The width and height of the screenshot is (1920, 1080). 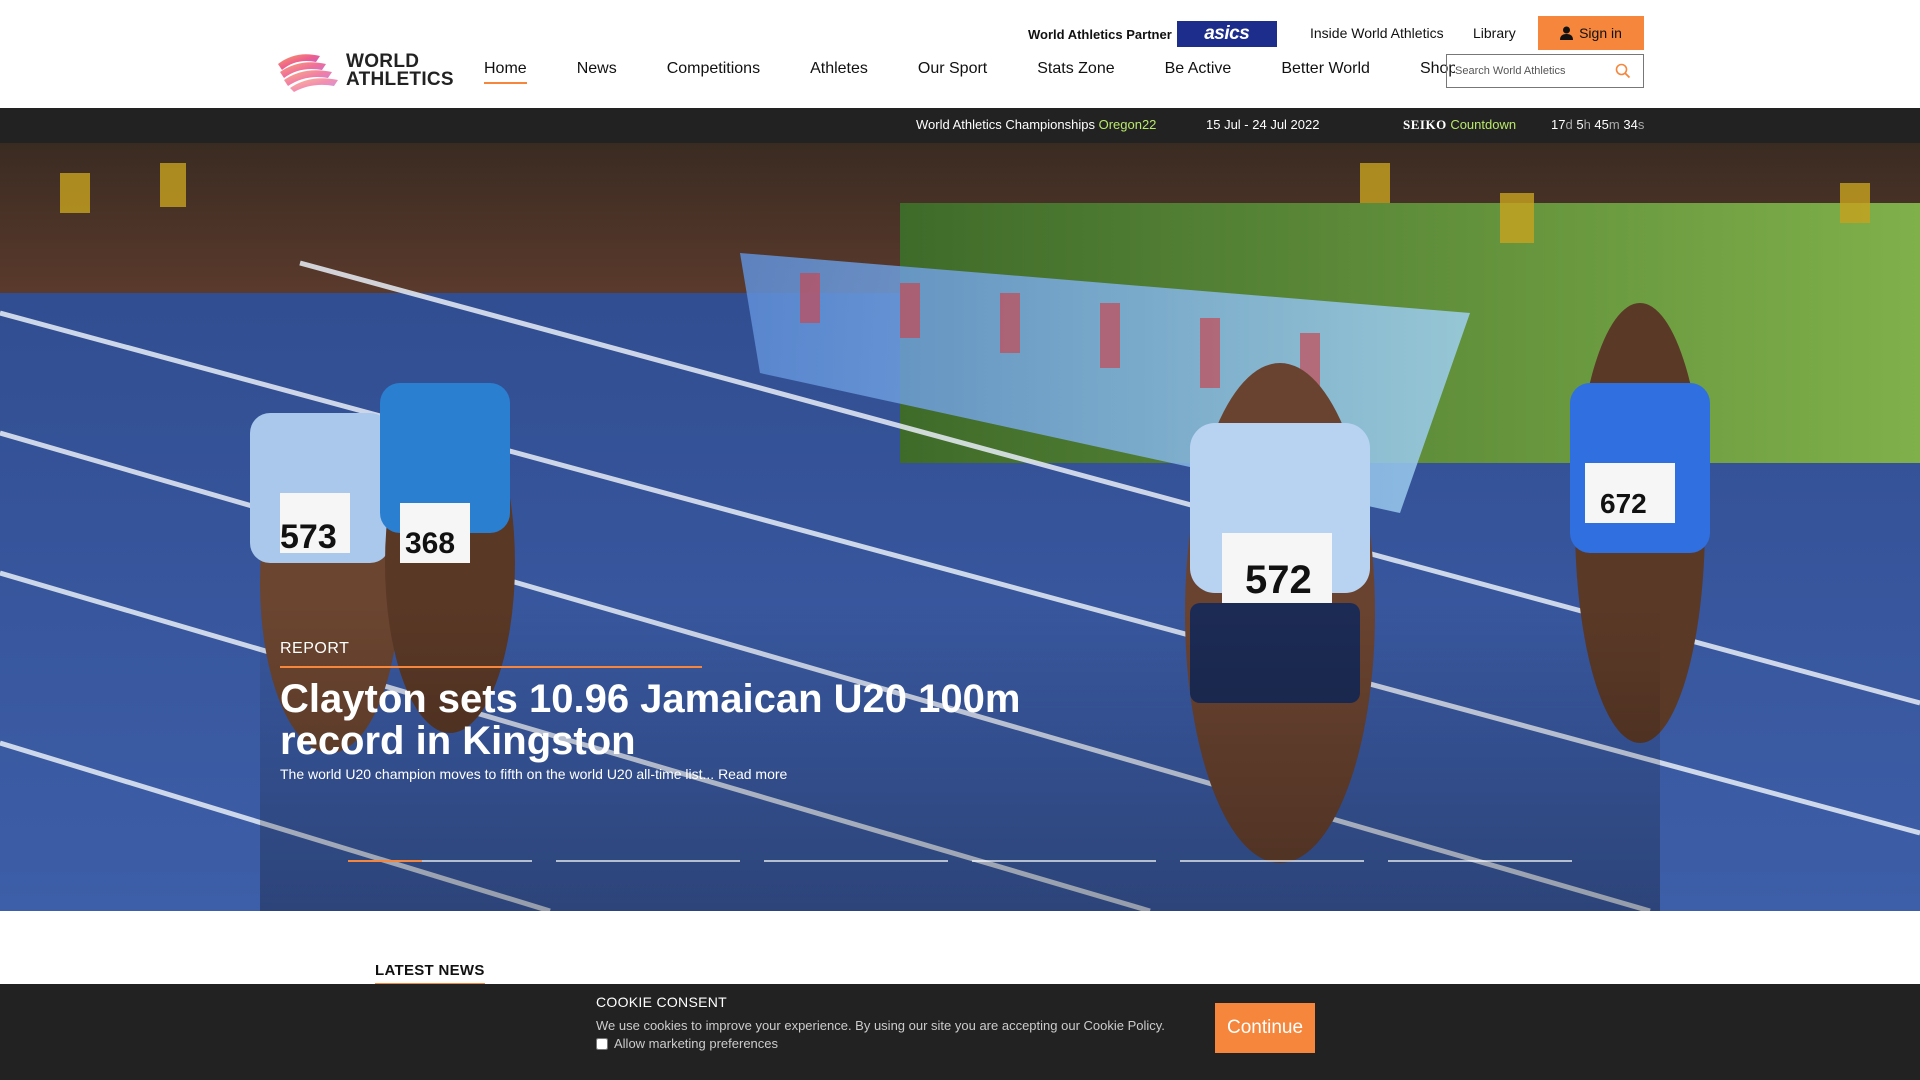 What do you see at coordinates (1483, 124) in the screenshot?
I see `countdown-label: Countdown` at bounding box center [1483, 124].